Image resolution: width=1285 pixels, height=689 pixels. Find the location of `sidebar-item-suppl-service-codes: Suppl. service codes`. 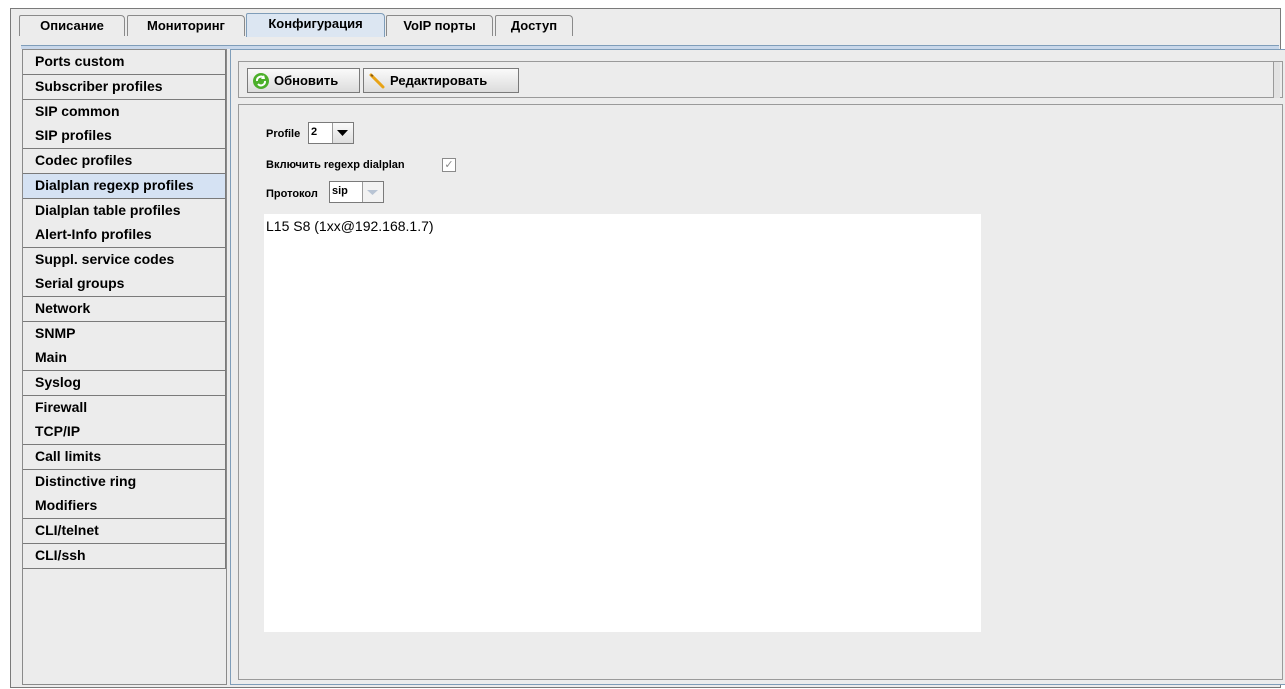

sidebar-item-suppl-service-codes: Suppl. service codes is located at coordinates (124, 260).